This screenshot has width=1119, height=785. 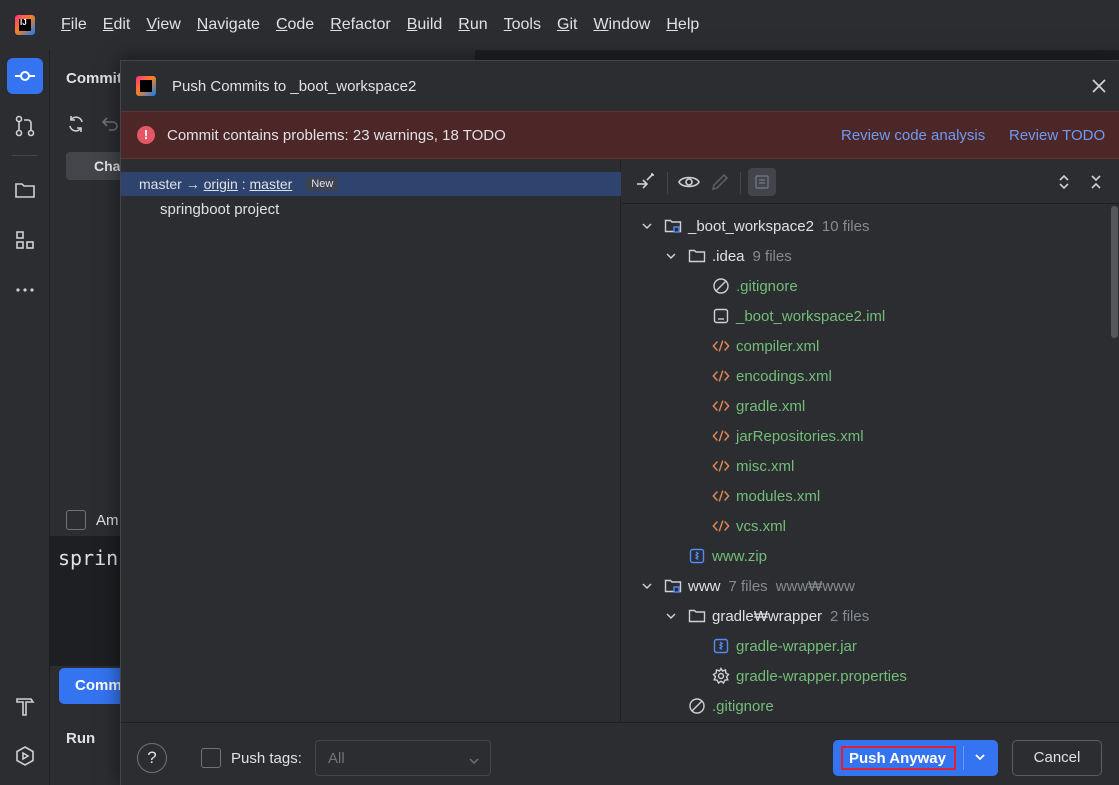 I want to click on menu-edit: Edit, so click(x=117, y=25).